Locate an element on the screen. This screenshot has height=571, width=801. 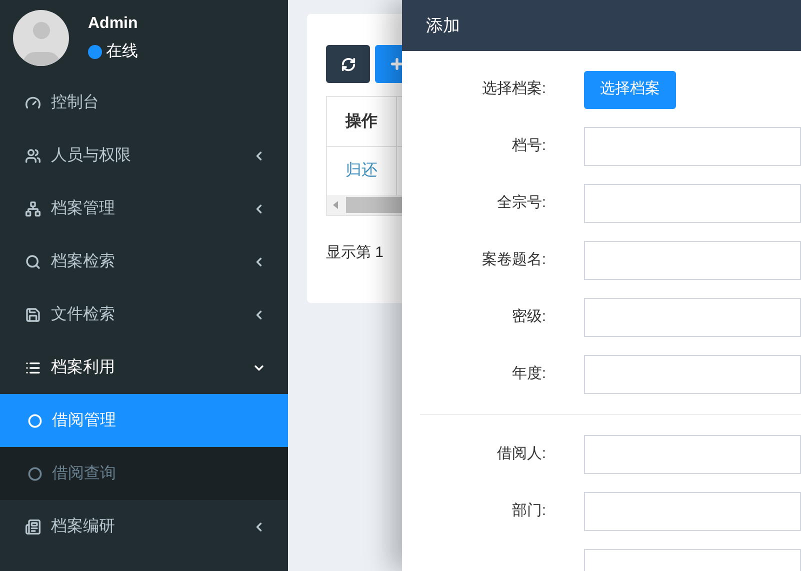
column-header: 操作 is located at coordinates (362, 121).